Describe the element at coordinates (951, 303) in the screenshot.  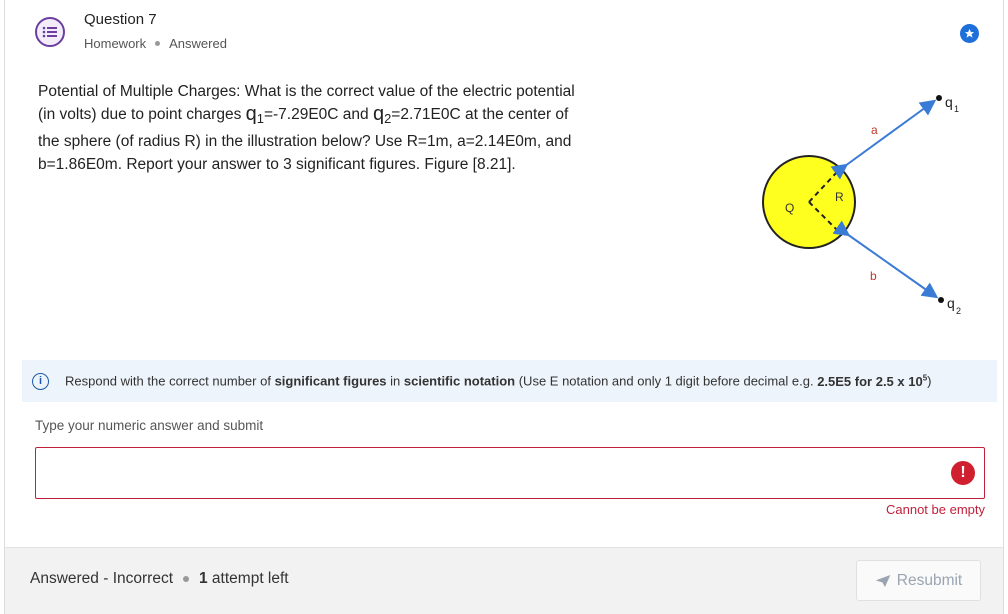
I see `label-q2: q` at that location.